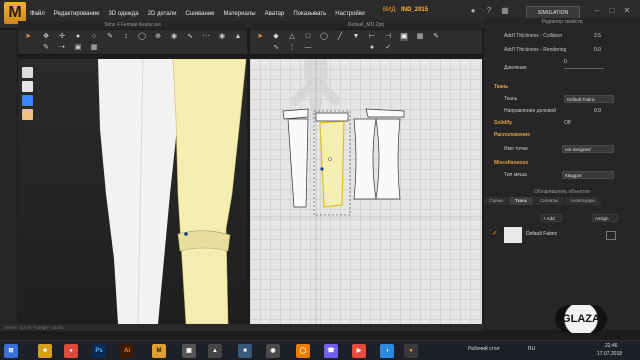  Describe the element at coordinates (356, 37) in the screenshot. I see `dart-icon: ▼` at that location.